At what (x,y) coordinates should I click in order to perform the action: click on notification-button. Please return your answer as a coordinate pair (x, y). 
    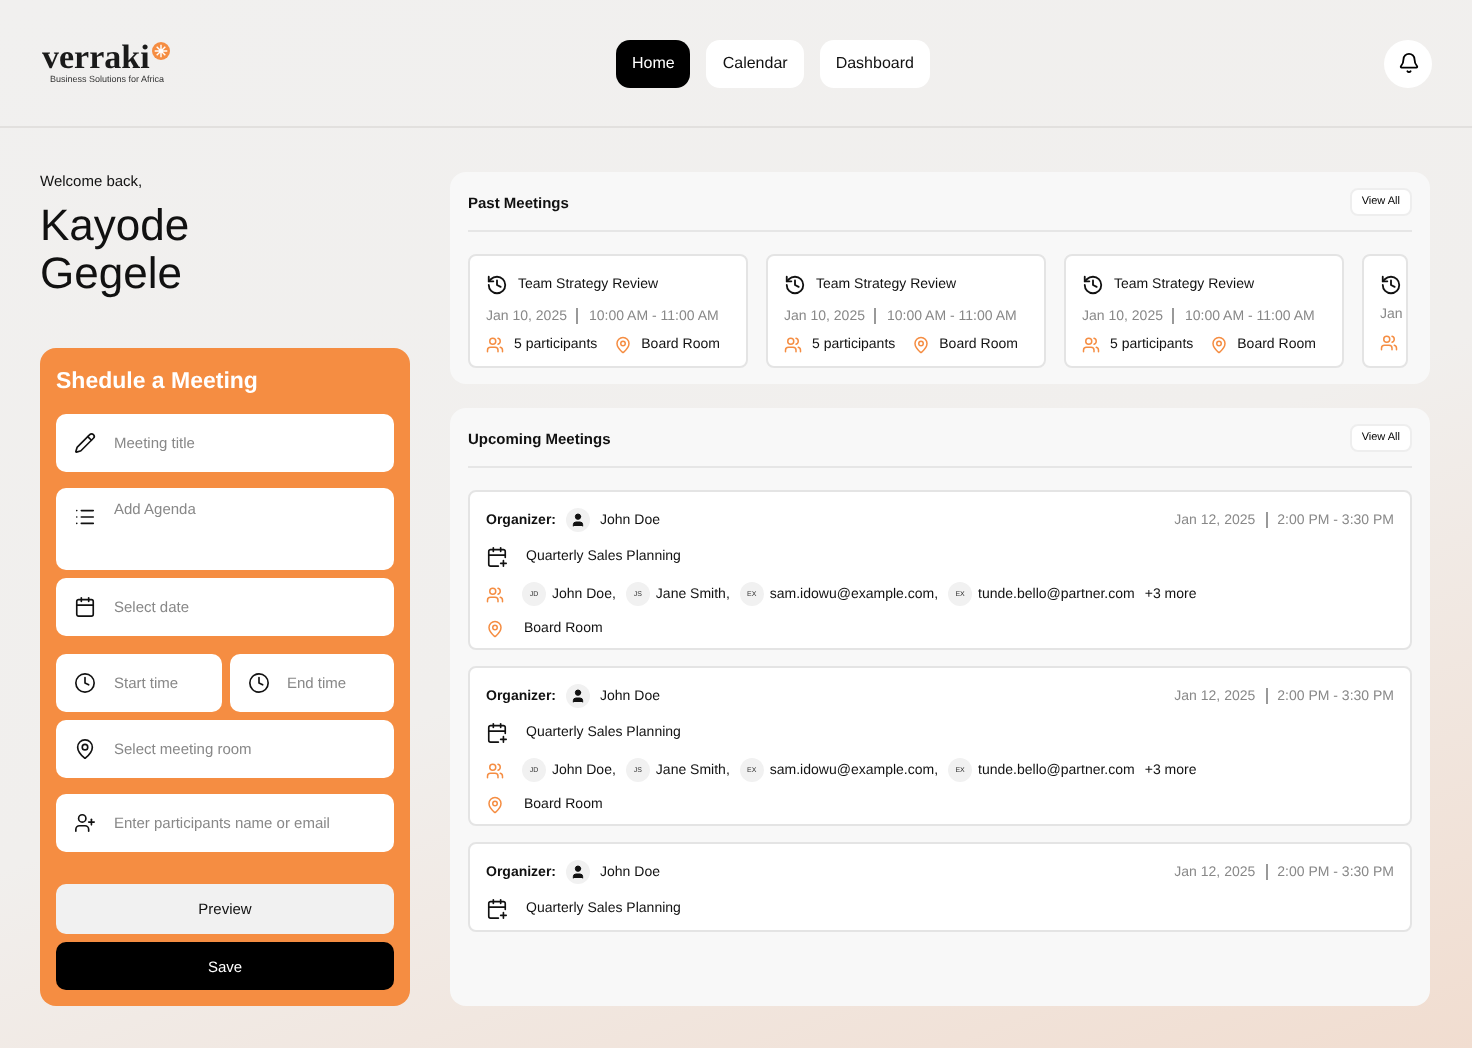
    Looking at the image, I should click on (1408, 63).